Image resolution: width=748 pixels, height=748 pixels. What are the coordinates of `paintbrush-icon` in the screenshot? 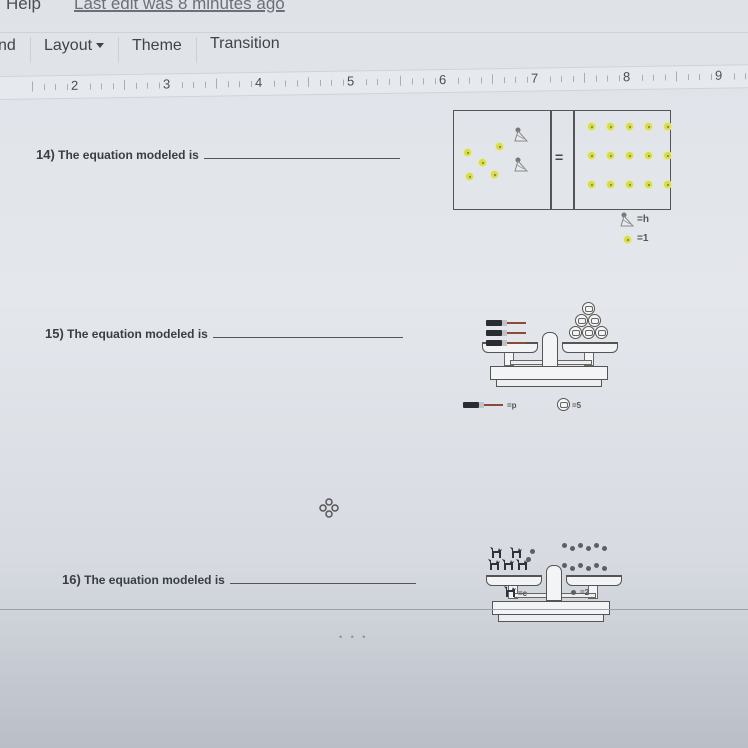 It's located at (483, 405).